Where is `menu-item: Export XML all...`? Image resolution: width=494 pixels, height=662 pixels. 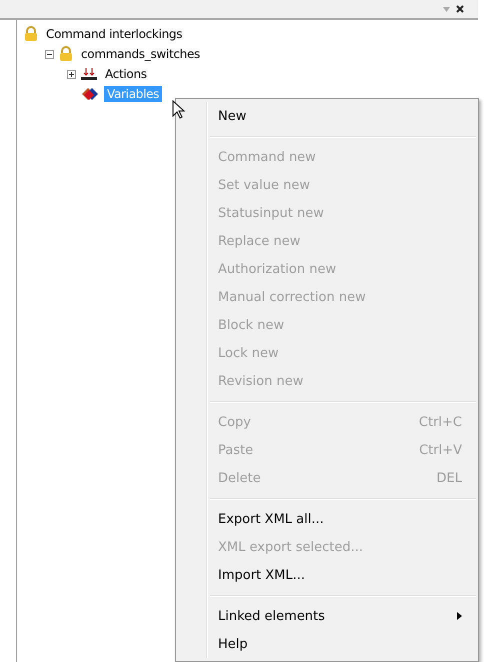 menu-item: Export XML all... is located at coordinates (327, 519).